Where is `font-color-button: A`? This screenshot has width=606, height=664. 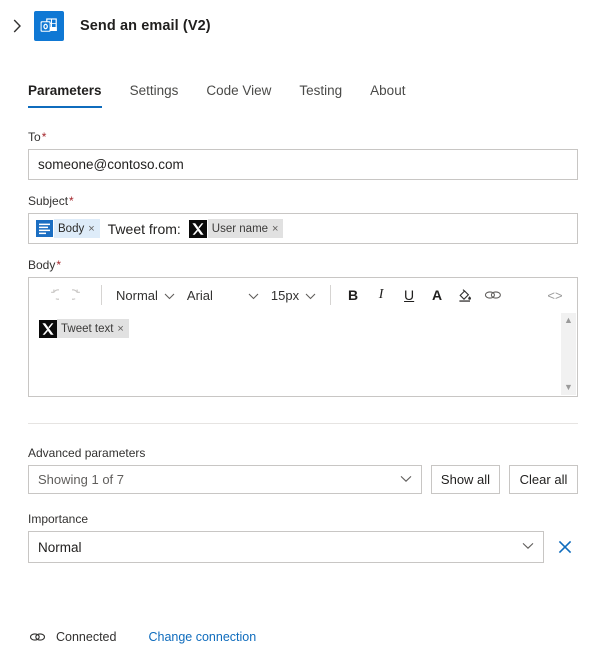
font-color-button: A is located at coordinates (437, 295).